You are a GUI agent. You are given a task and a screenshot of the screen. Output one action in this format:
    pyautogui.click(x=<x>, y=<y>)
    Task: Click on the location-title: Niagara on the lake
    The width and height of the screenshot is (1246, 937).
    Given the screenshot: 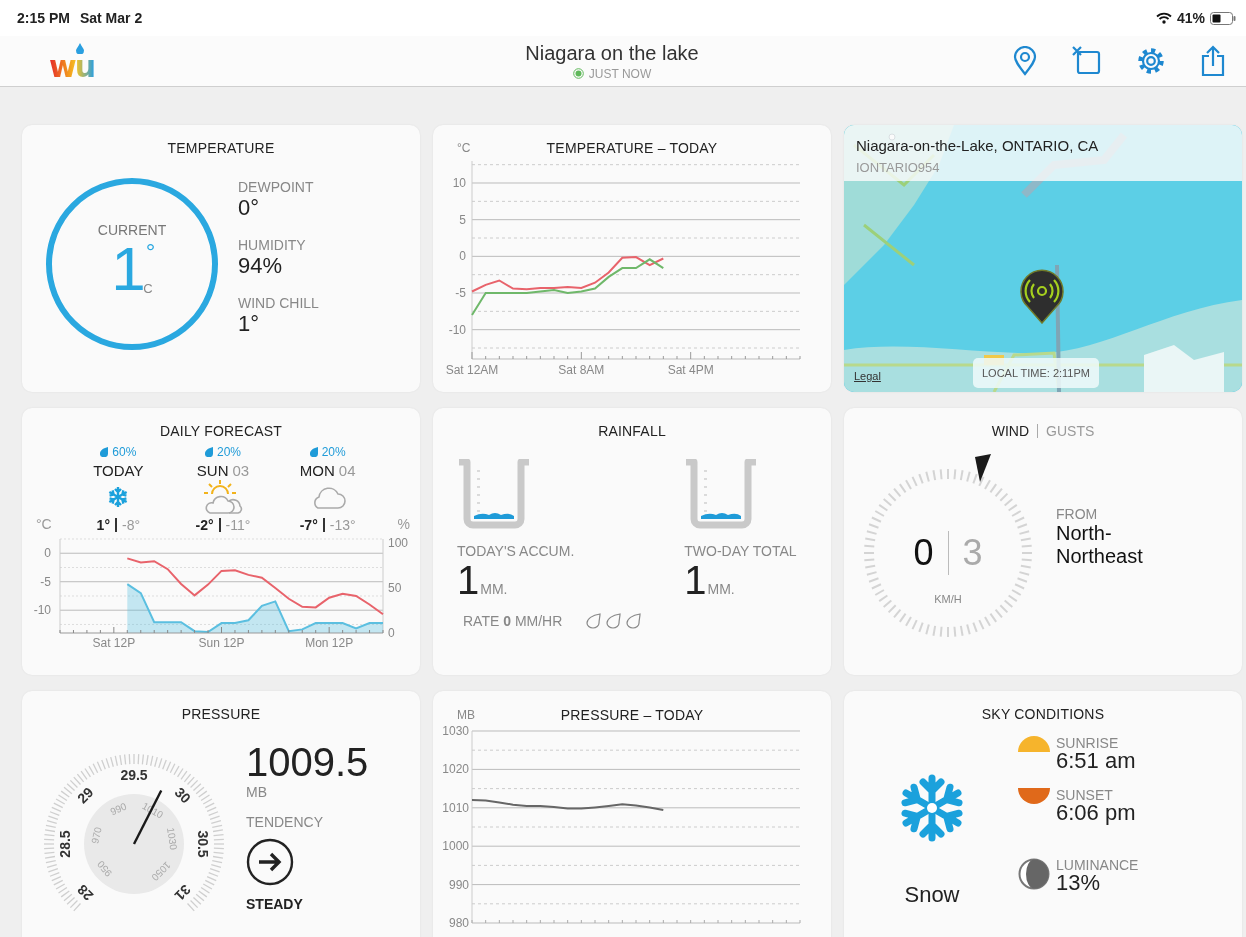 What is the action you would take?
    pyautogui.click(x=612, y=53)
    